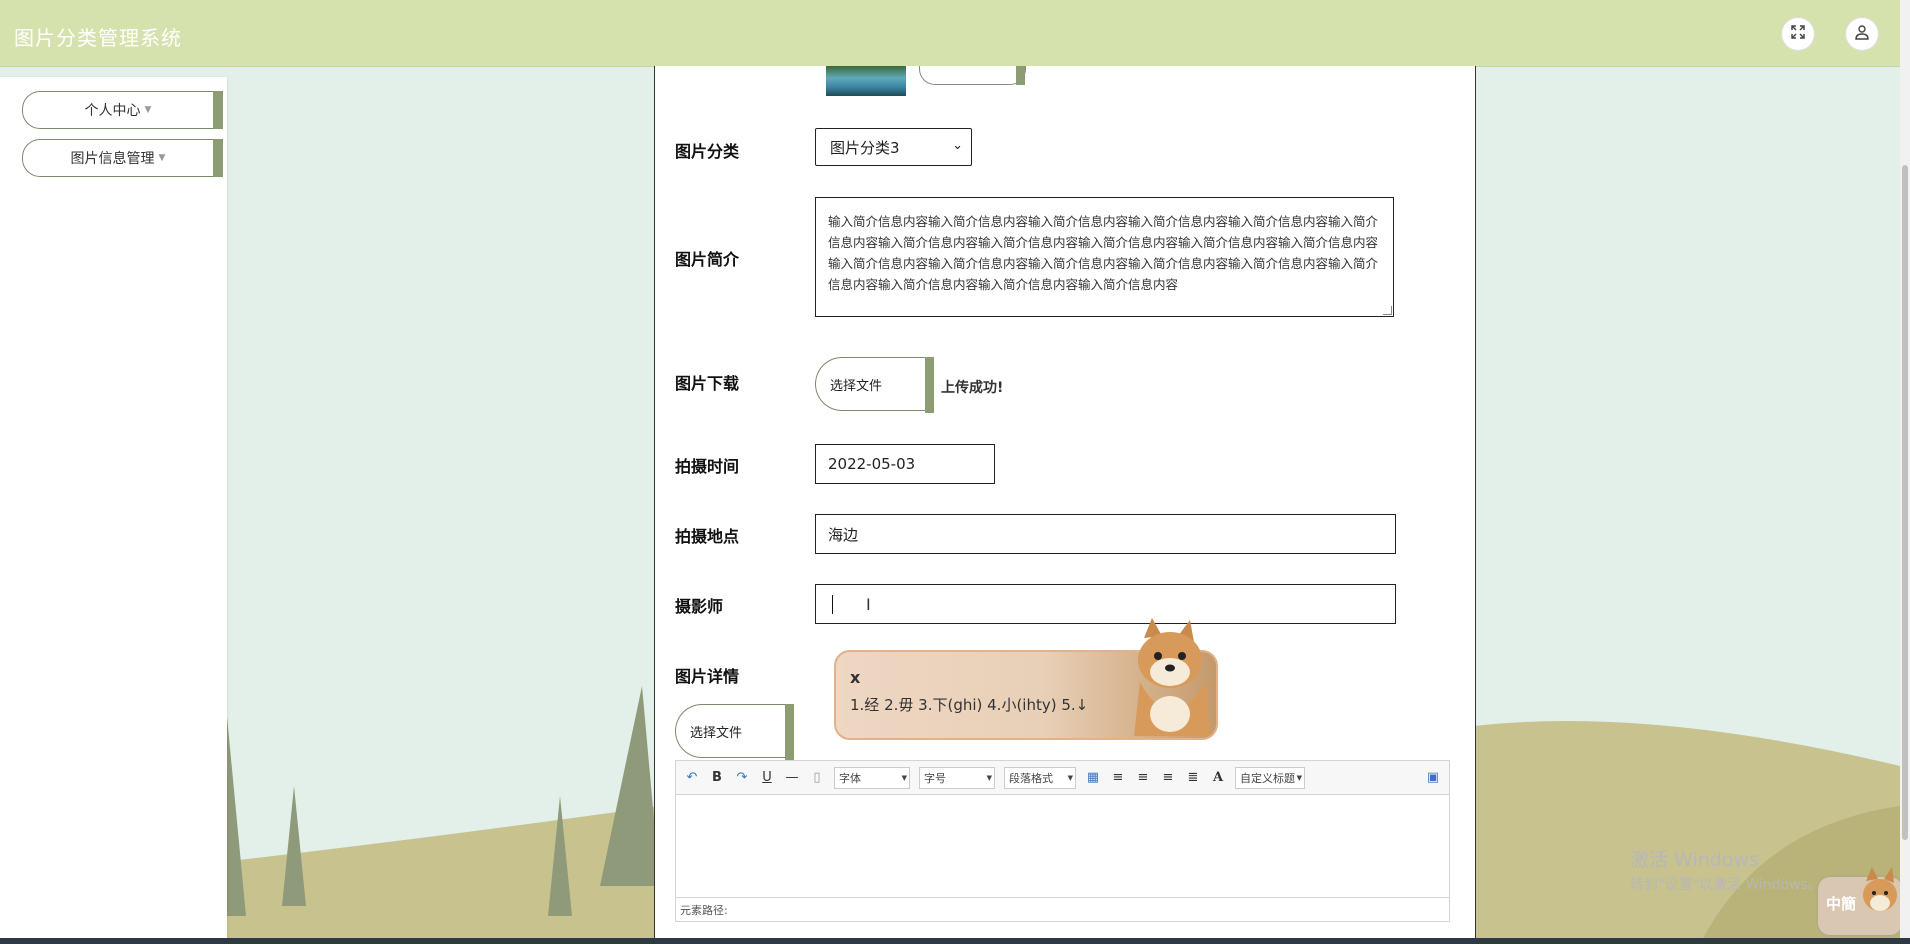  Describe the element at coordinates (1694, 860) in the screenshot. I see `watermark-line-1: 激活 Windows` at that location.